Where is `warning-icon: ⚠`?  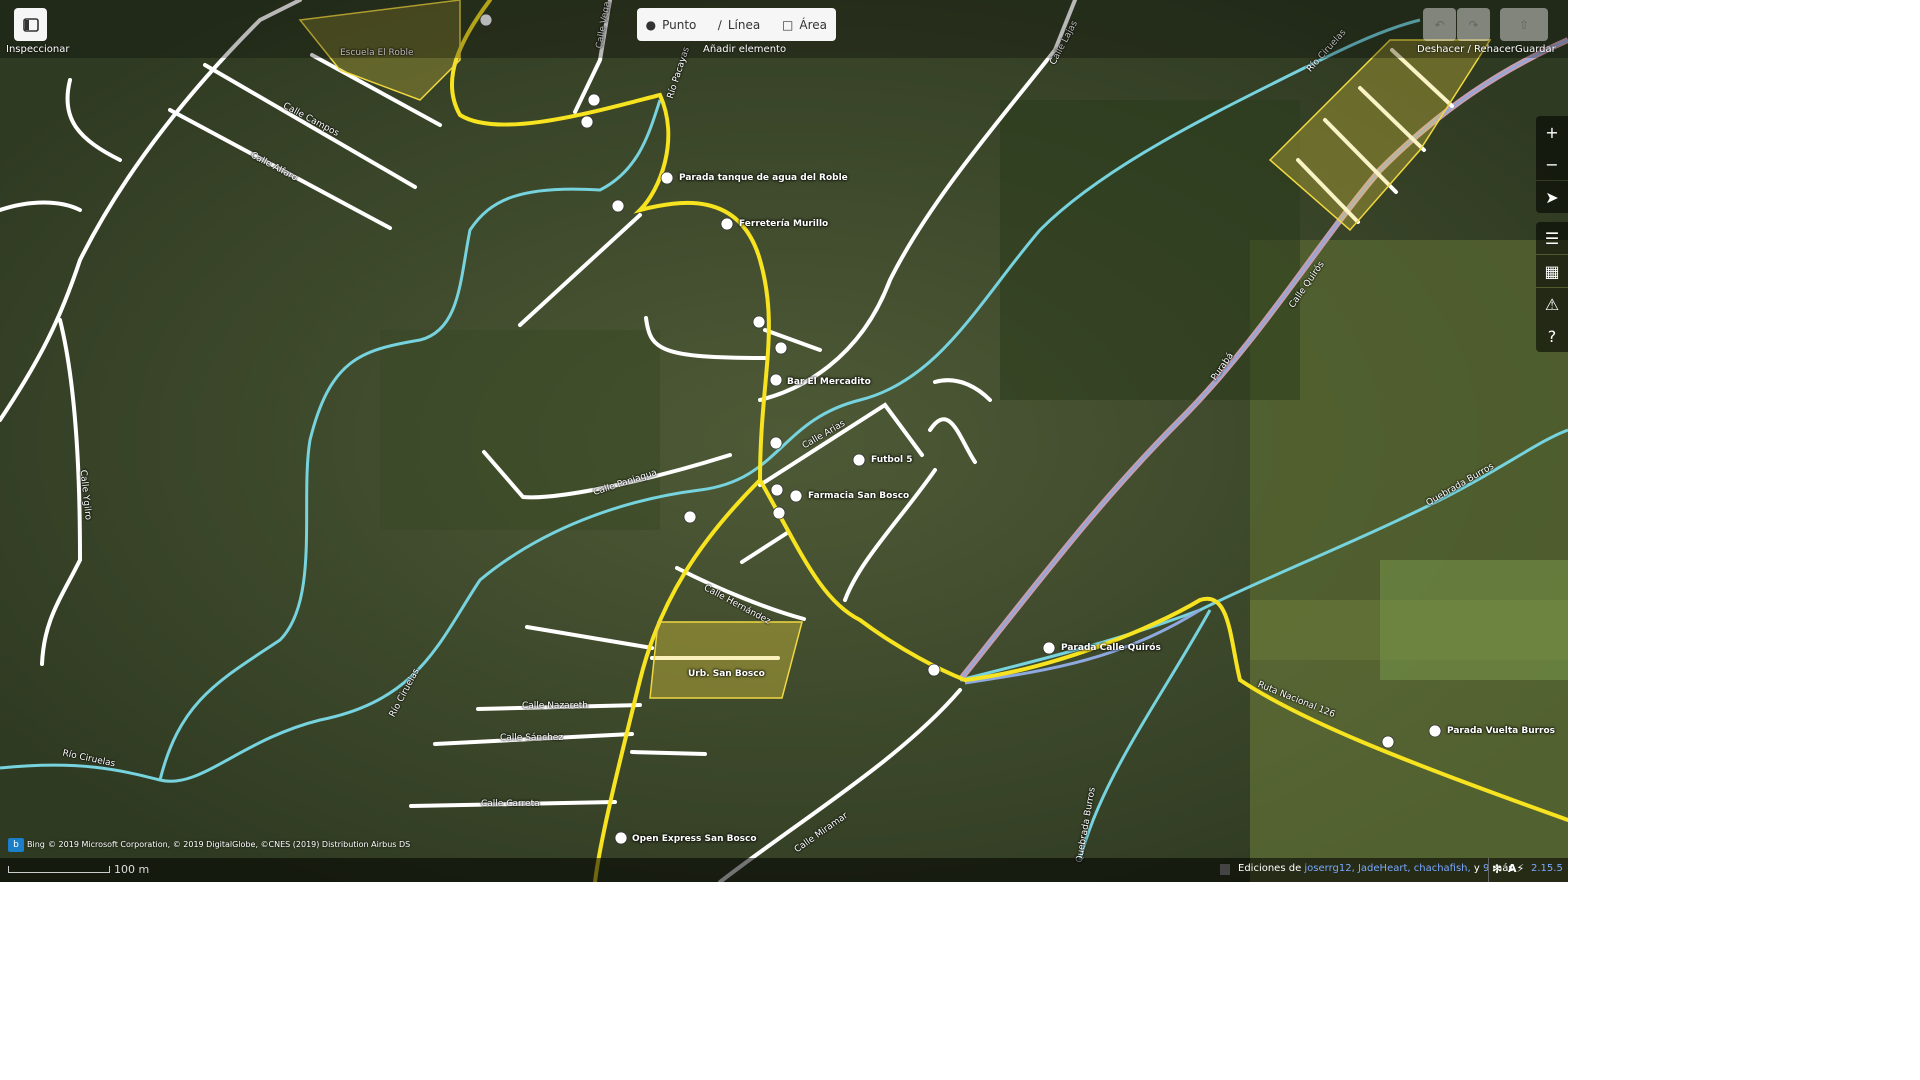 warning-icon: ⚠ is located at coordinates (1552, 304).